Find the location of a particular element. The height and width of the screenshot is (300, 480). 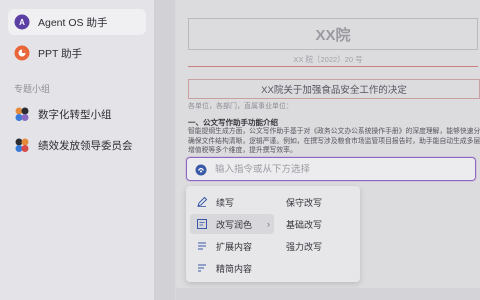

sidebar-item-performance-committee: 绩效发放领导委员会 is located at coordinates (77, 145).